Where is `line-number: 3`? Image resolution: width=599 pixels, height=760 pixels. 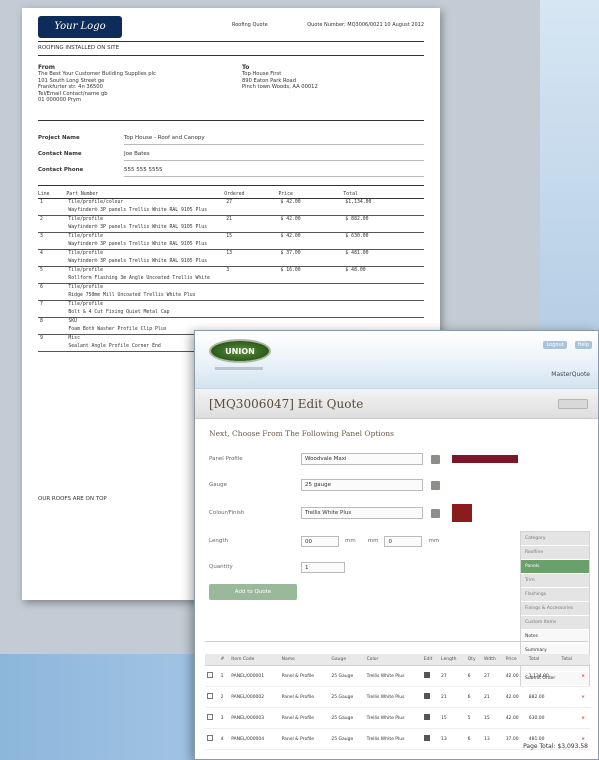
line-number: 3 is located at coordinates (41, 237).